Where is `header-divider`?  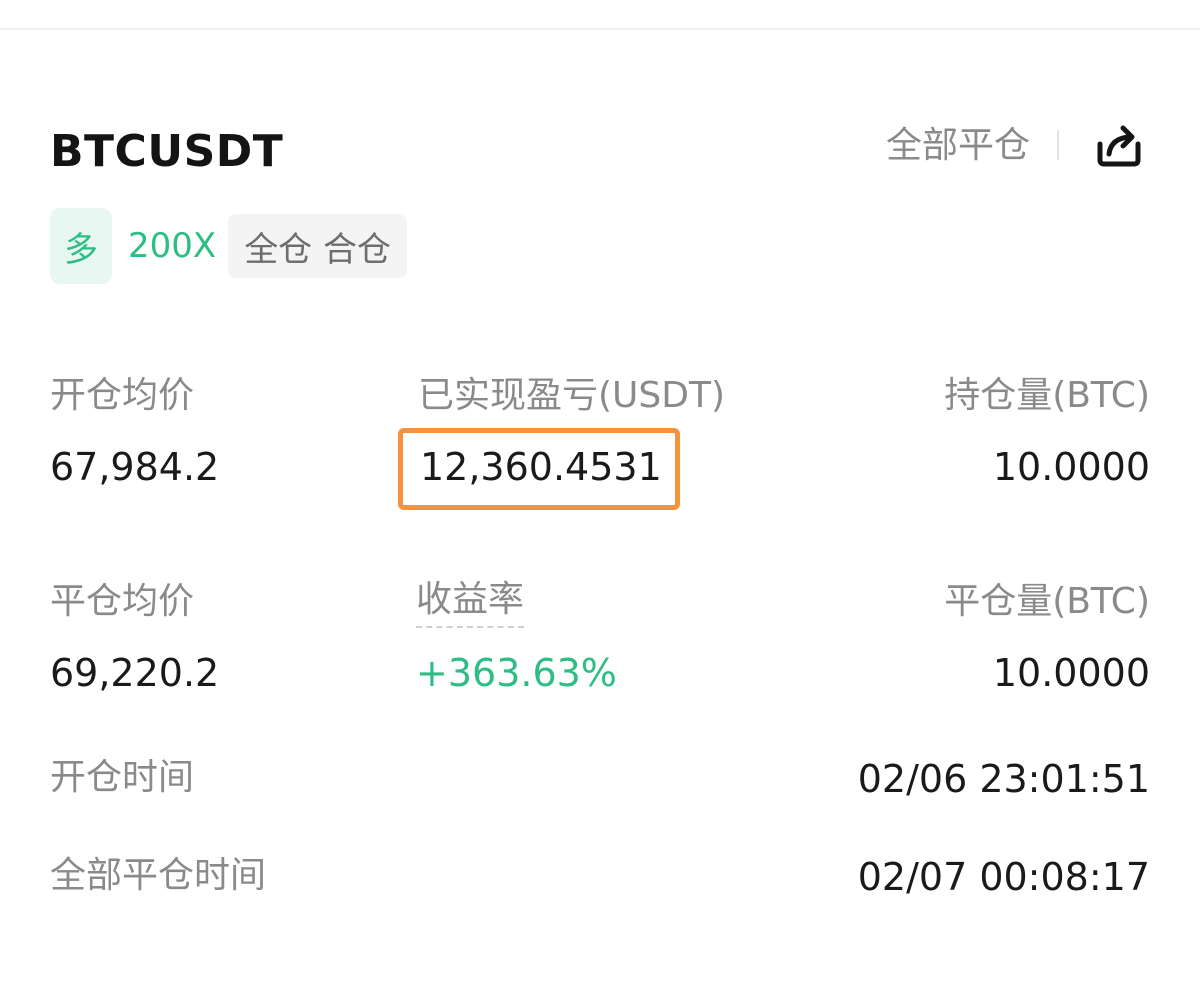
header-divider is located at coordinates (1058, 145).